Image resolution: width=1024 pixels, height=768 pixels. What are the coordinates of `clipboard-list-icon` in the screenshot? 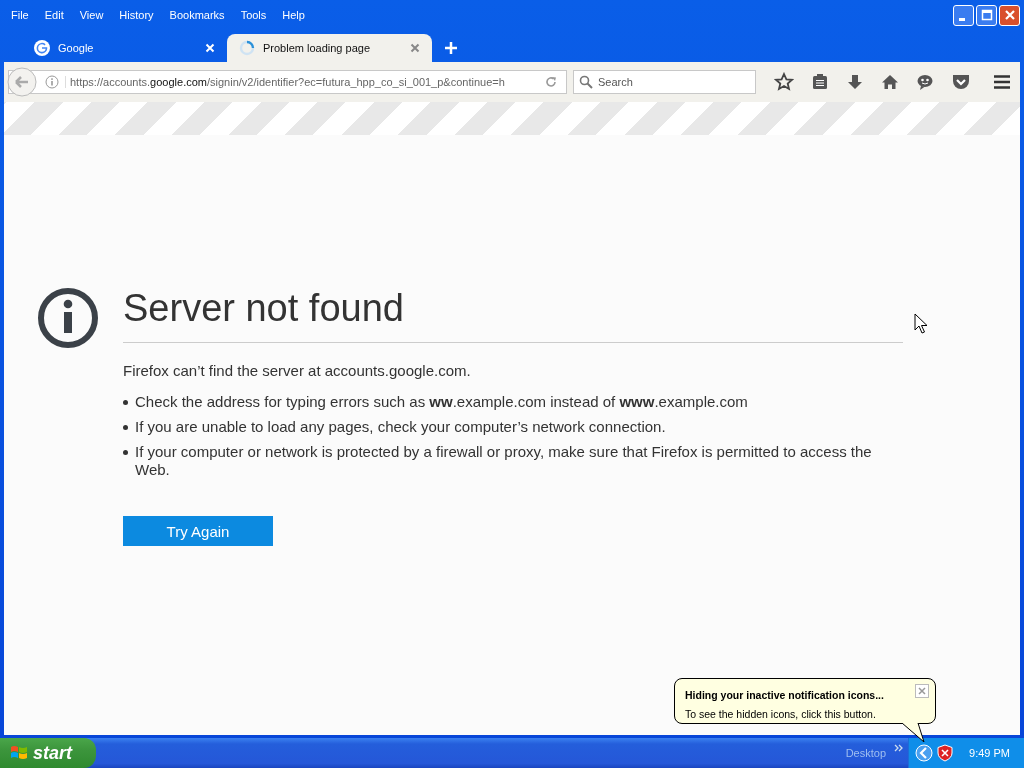 It's located at (820, 82).